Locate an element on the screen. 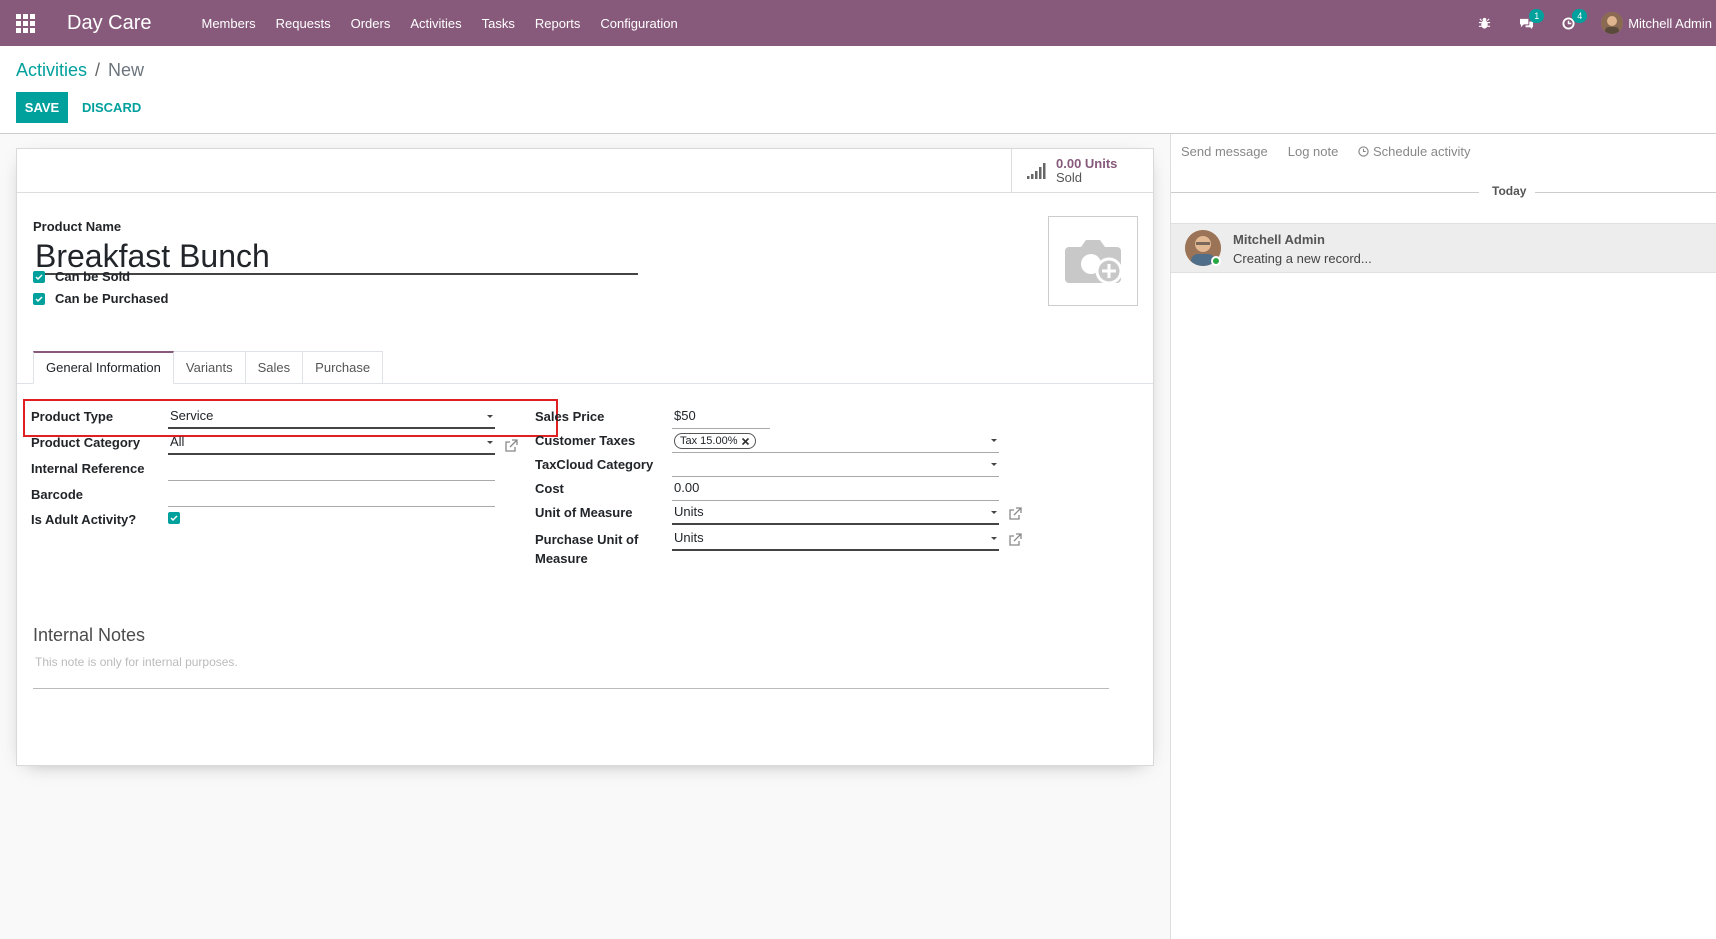  menu-tasks: Tasks is located at coordinates (498, 23).